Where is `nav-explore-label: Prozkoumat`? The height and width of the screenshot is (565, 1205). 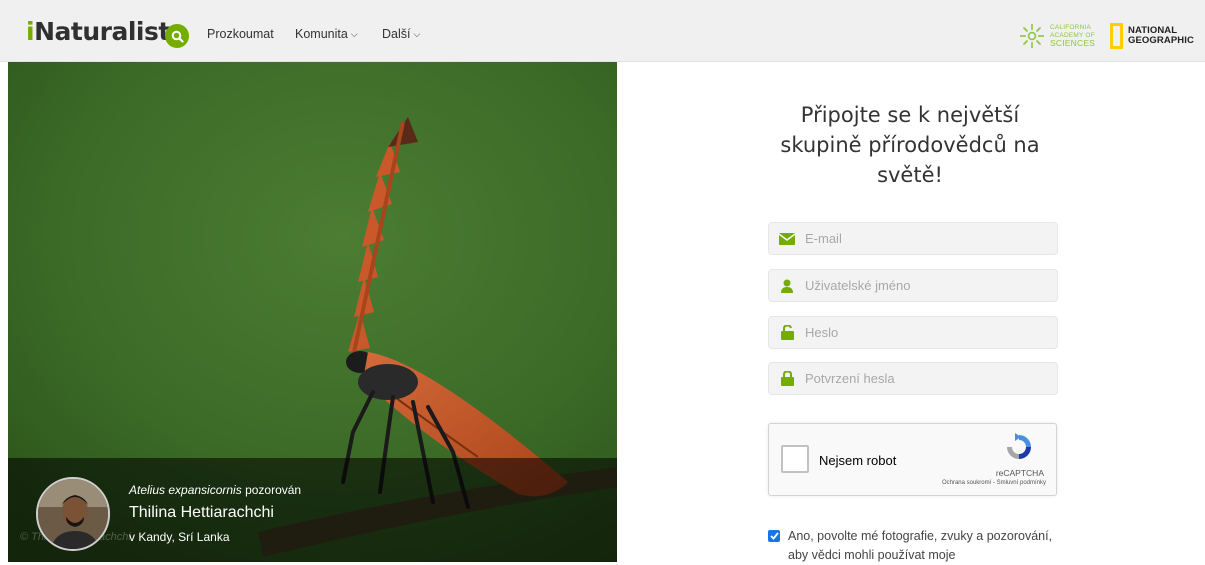
nav-explore-label: Prozkoumat is located at coordinates (240, 34).